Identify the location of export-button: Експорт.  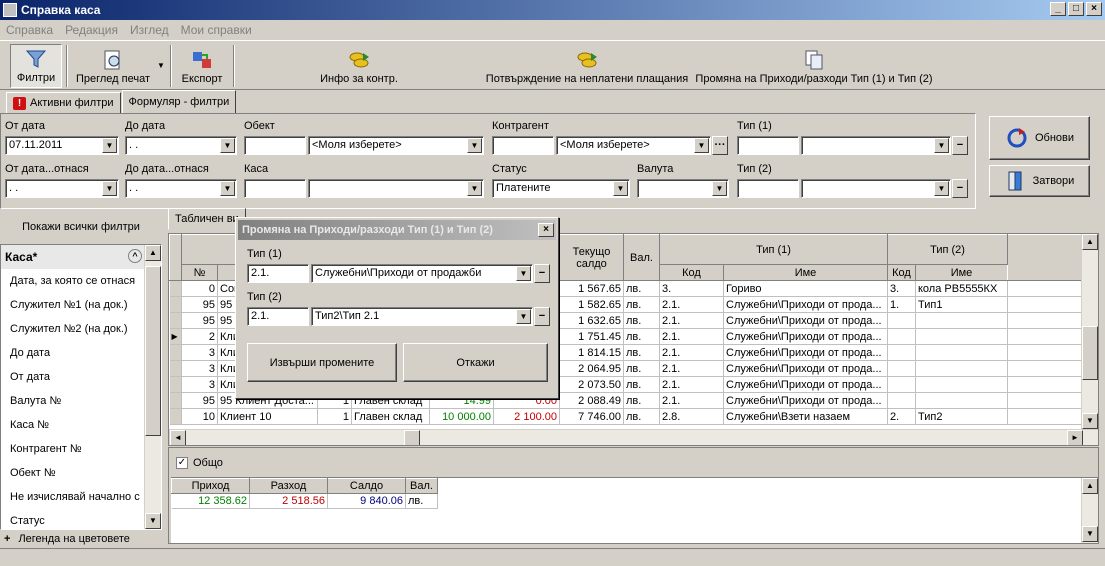
(202, 66).